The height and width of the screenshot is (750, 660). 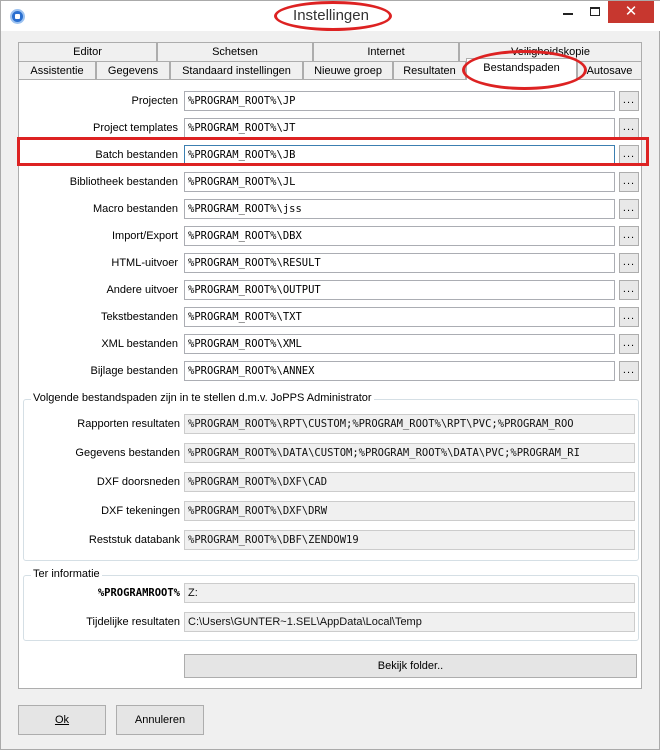 I want to click on path-input-bibliotheek: %PROGRAM_ROOT%\JL, so click(x=399, y=182).